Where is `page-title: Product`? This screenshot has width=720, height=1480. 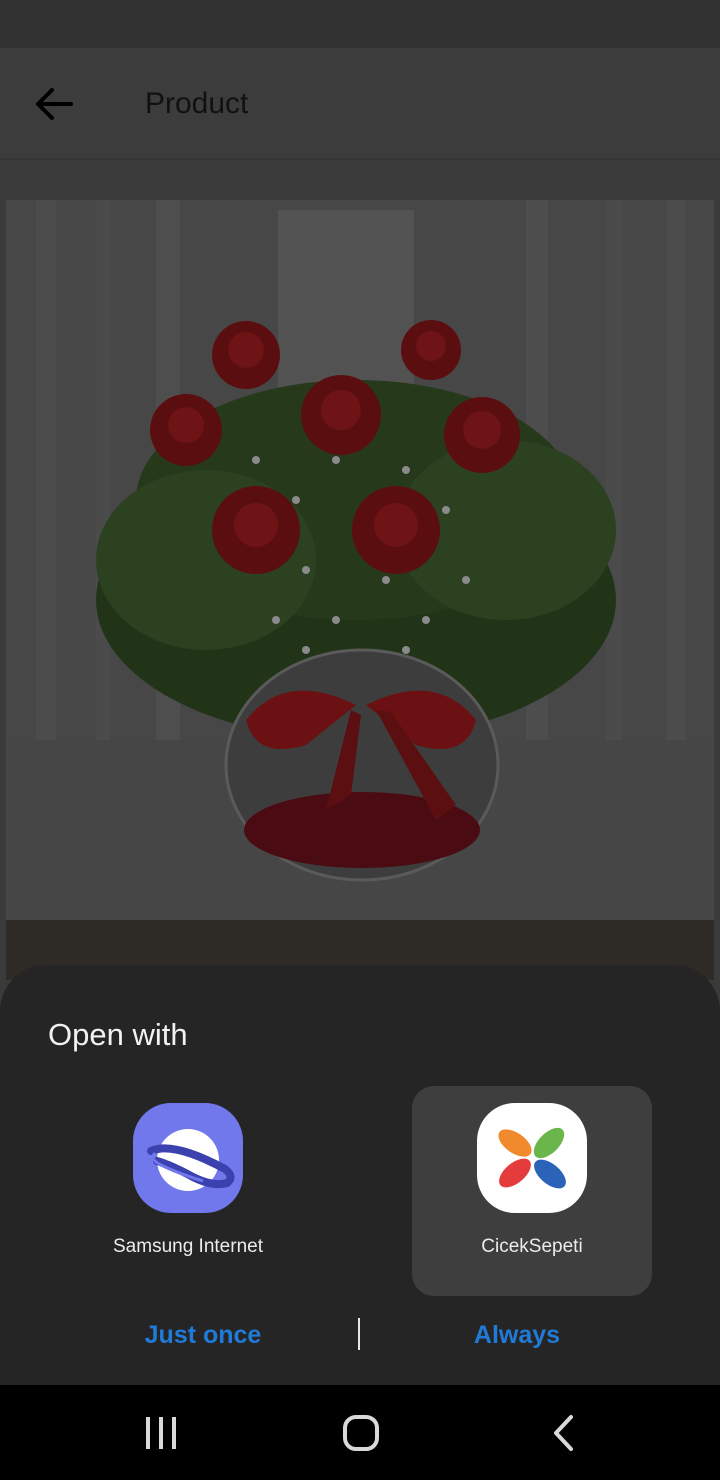 page-title: Product is located at coordinates (197, 103).